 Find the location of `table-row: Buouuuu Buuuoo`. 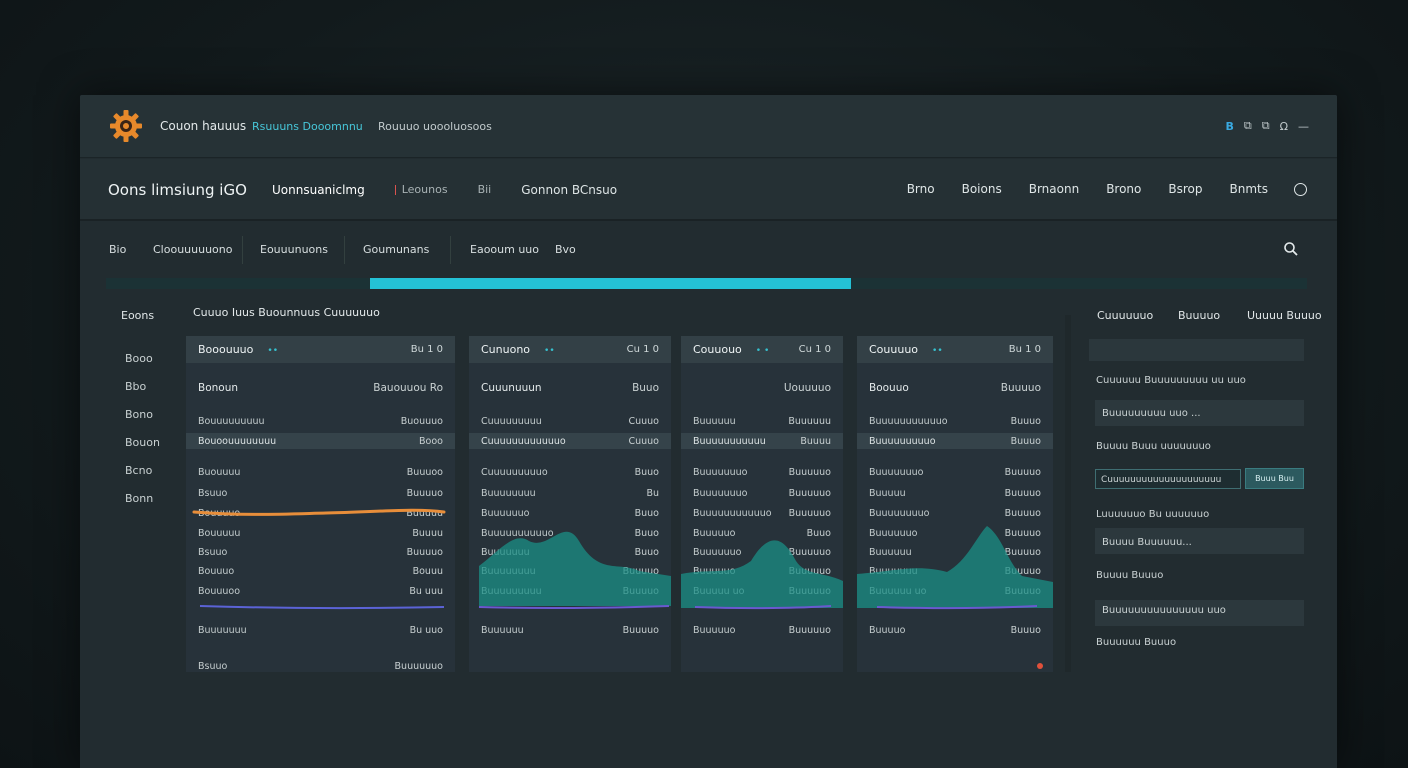

table-row: Buouuuu Buuuoo is located at coordinates (320, 472).